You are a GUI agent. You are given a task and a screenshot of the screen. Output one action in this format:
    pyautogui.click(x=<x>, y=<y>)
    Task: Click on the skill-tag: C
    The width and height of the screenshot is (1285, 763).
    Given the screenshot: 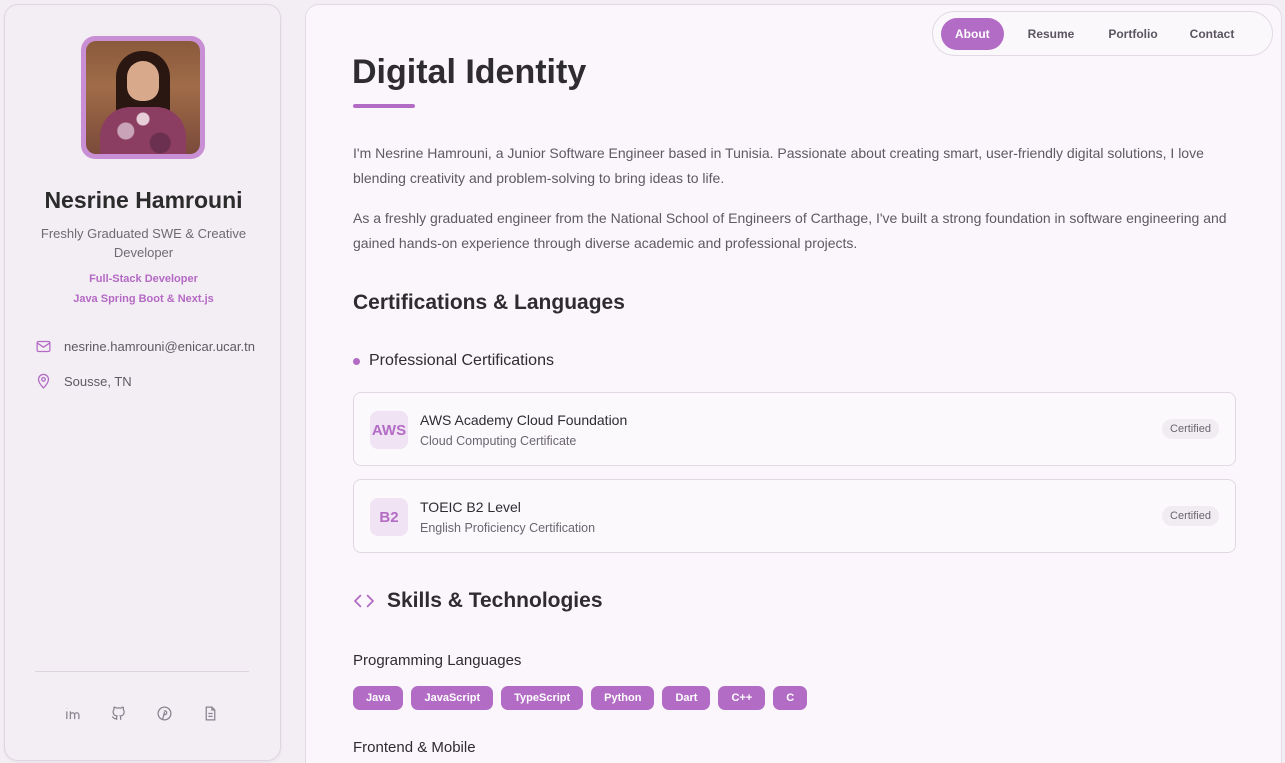 What is the action you would take?
    pyautogui.click(x=790, y=698)
    